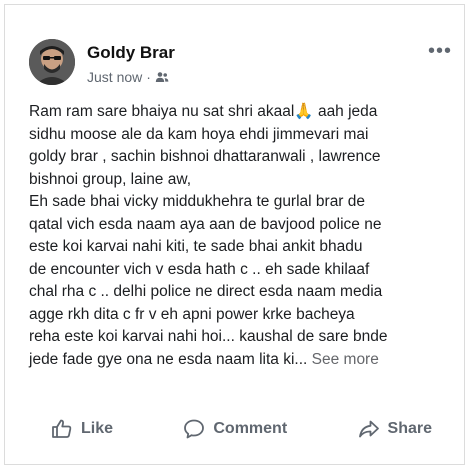  Describe the element at coordinates (409, 428) in the screenshot. I see `share-label: Share` at that location.